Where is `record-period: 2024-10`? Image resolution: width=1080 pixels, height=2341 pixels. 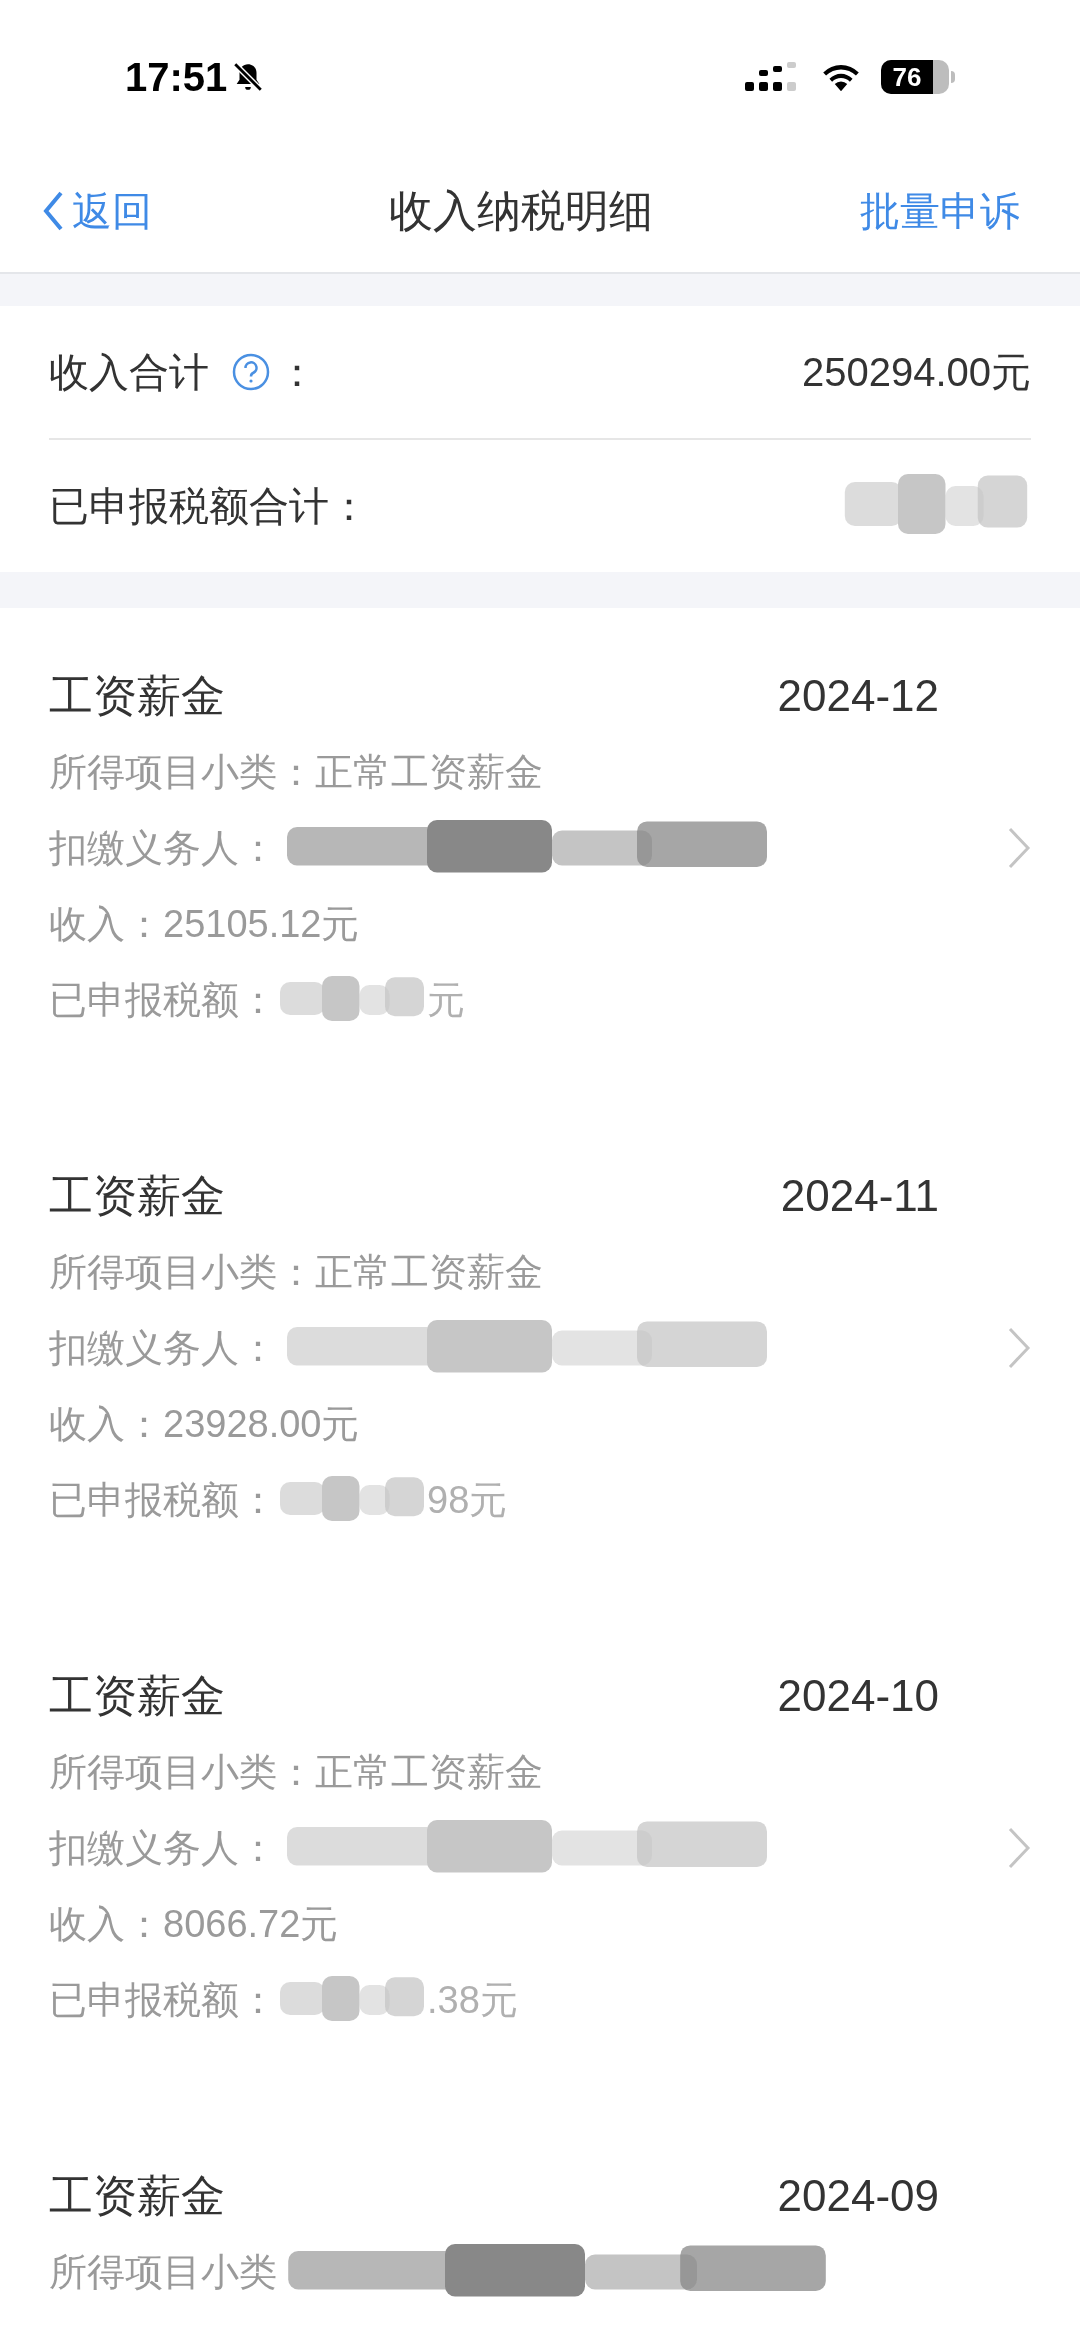 record-period: 2024-10 is located at coordinates (858, 1696).